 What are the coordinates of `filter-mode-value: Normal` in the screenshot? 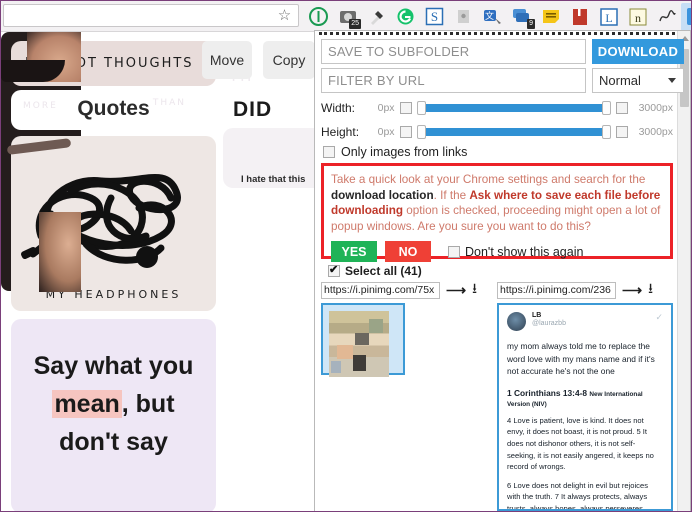 It's located at (620, 80).